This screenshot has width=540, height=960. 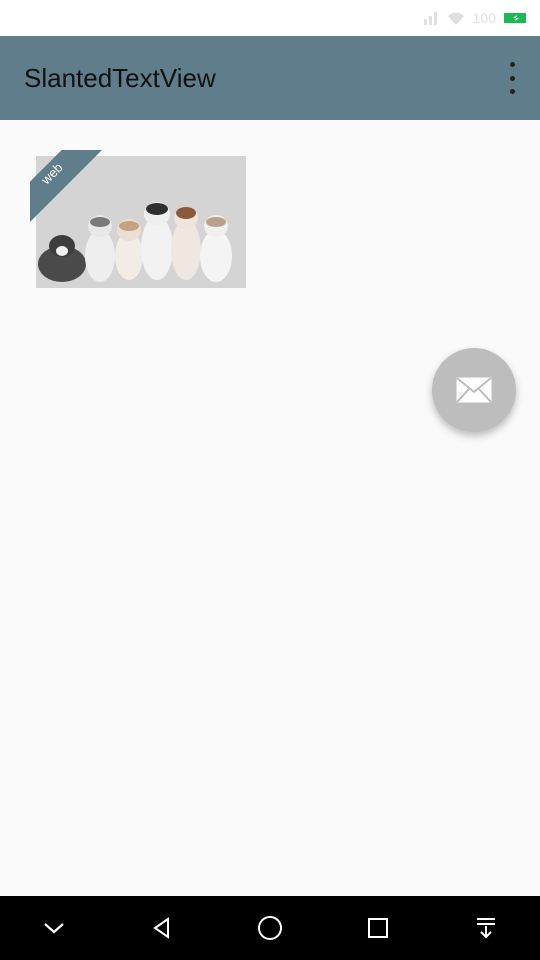 I want to click on wifi-icon, so click(x=455, y=18).